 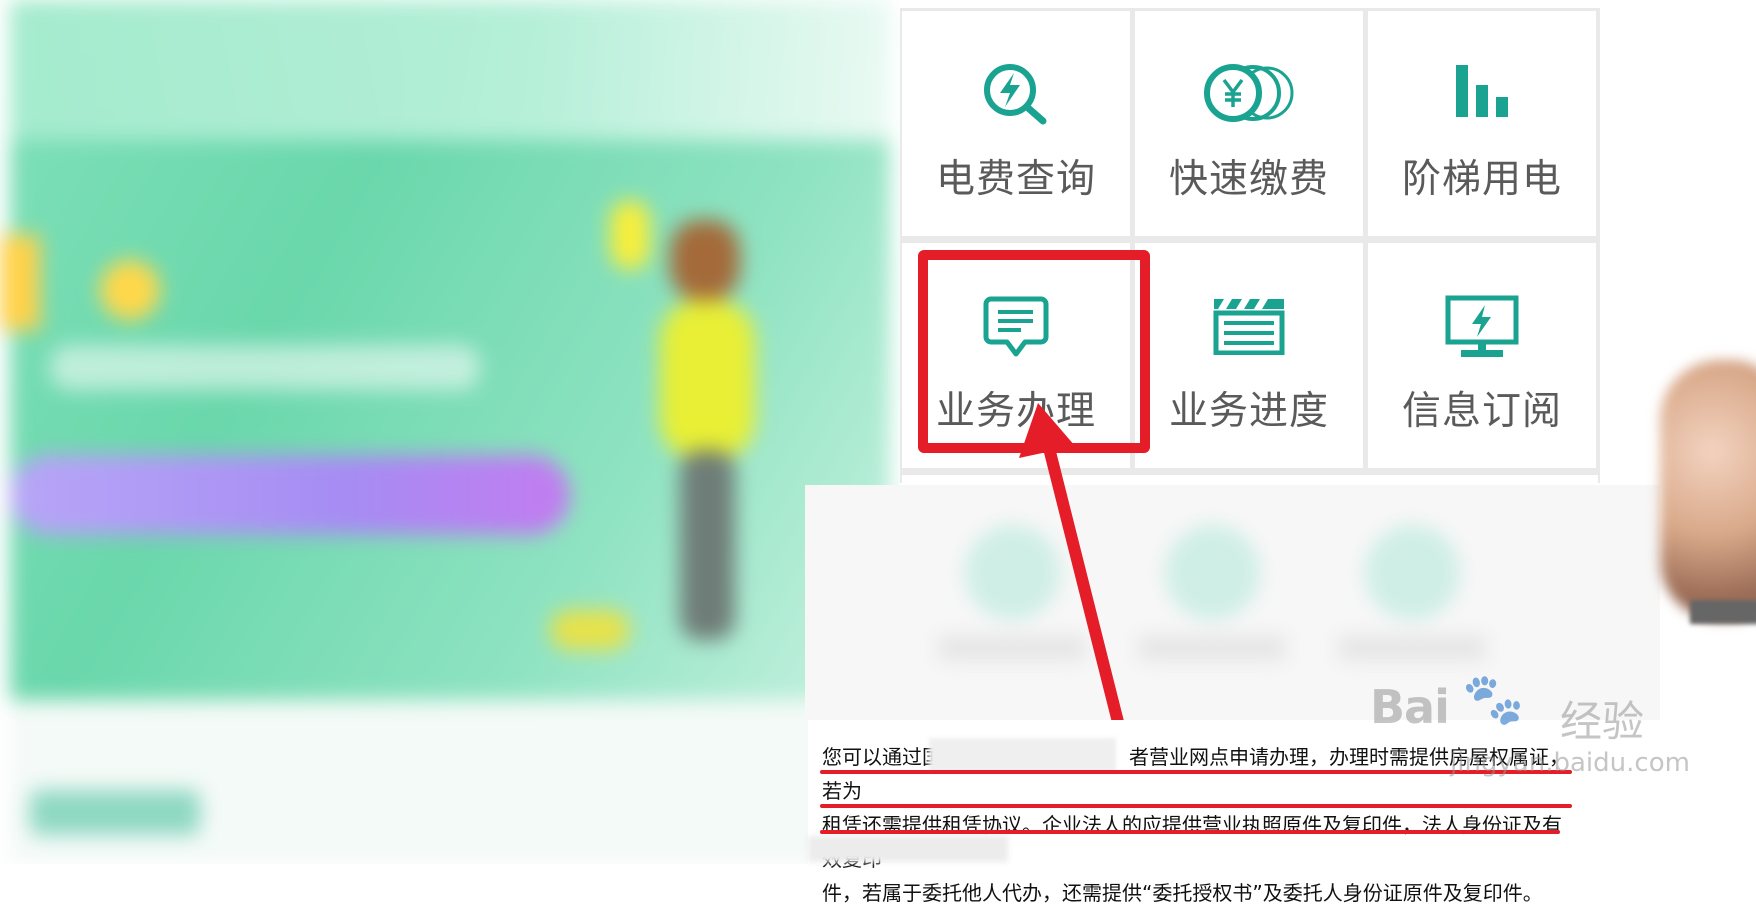 What do you see at coordinates (1602, 721) in the screenshot?
I see `watermark-cn: 经验` at bounding box center [1602, 721].